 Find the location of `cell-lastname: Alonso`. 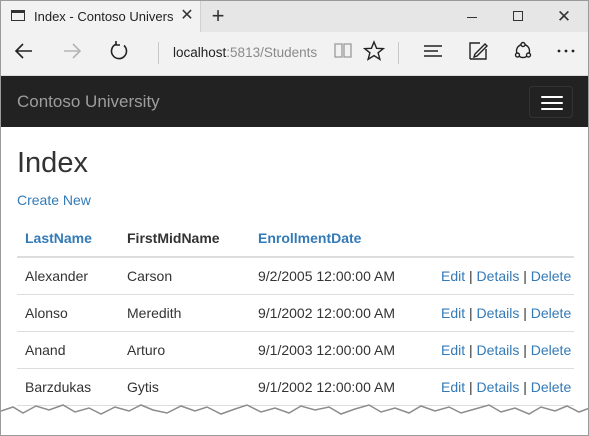

cell-lastname: Alonso is located at coordinates (68, 313).